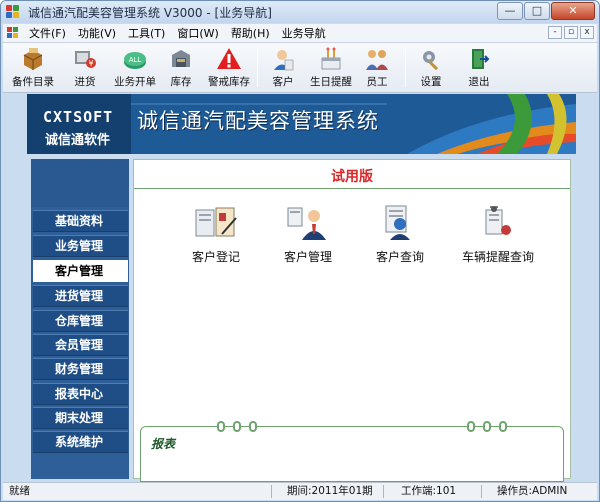 Image resolution: width=600 pixels, height=502 pixels. Describe the element at coordinates (80, 183) in the screenshot. I see `nav-header-block` at that location.